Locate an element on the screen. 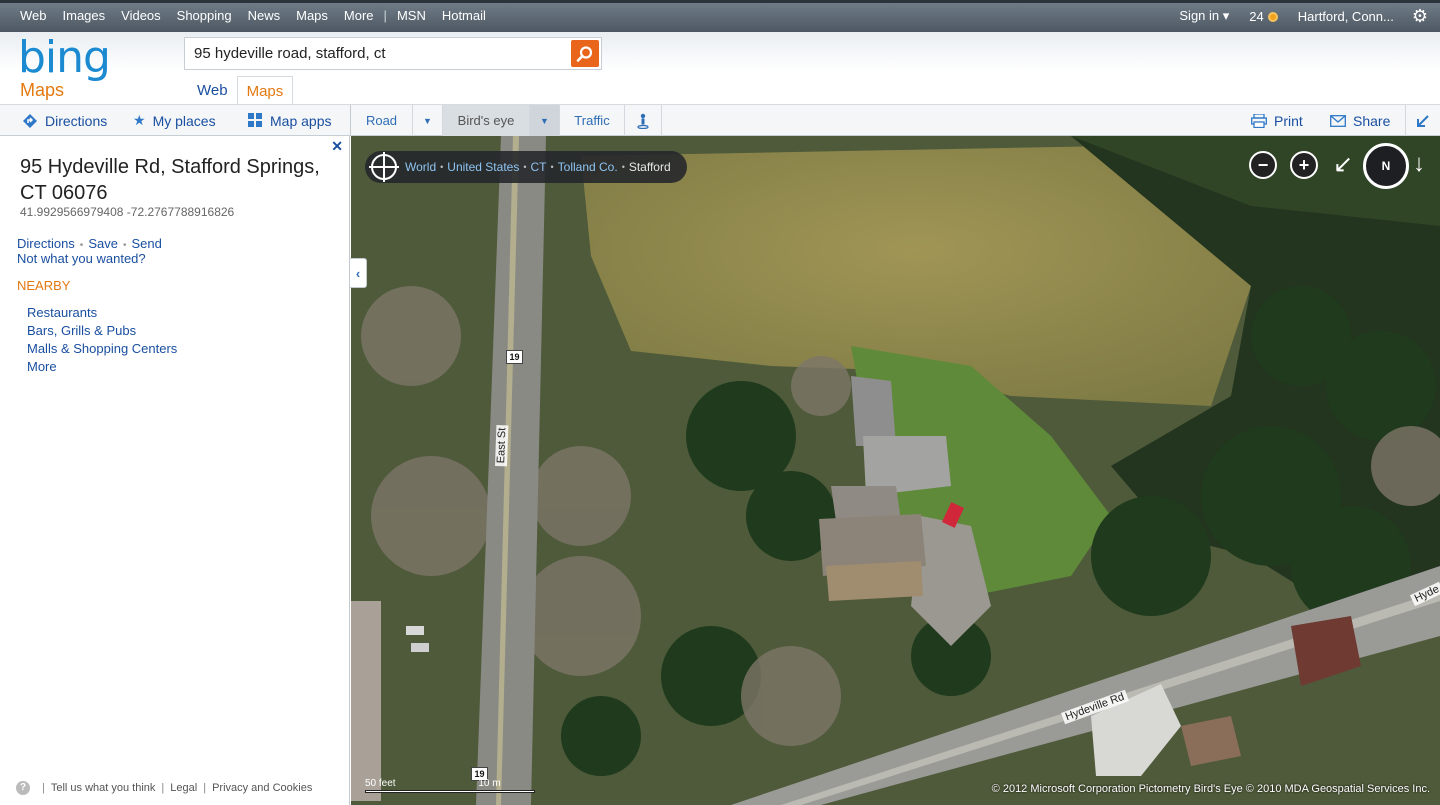 The height and width of the screenshot is (805, 1440). scale-bar is located at coordinates (450, 791).